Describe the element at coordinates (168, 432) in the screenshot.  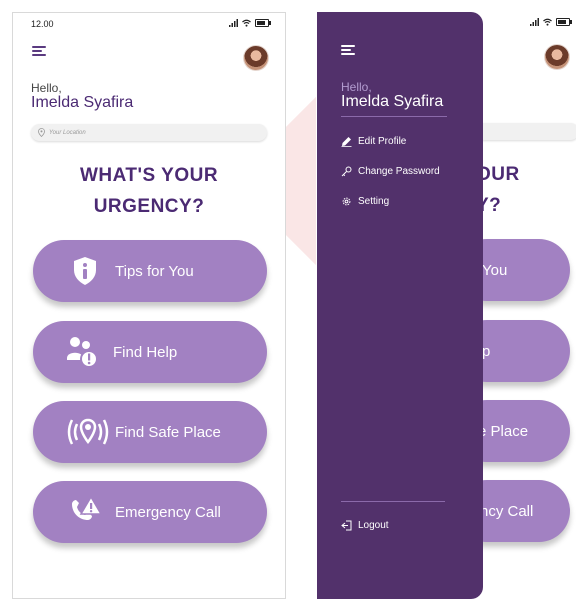
I see `action-label: Find Safe Place` at that location.